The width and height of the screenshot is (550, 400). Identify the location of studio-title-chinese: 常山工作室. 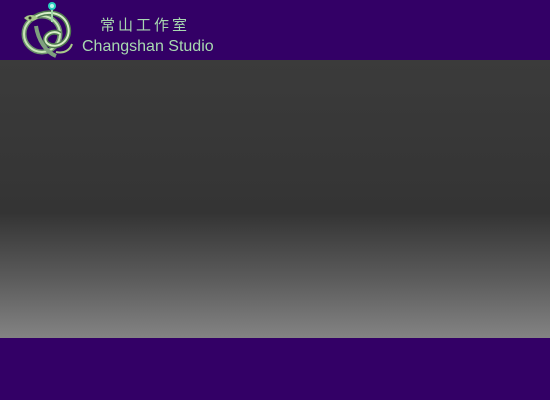
(145, 25).